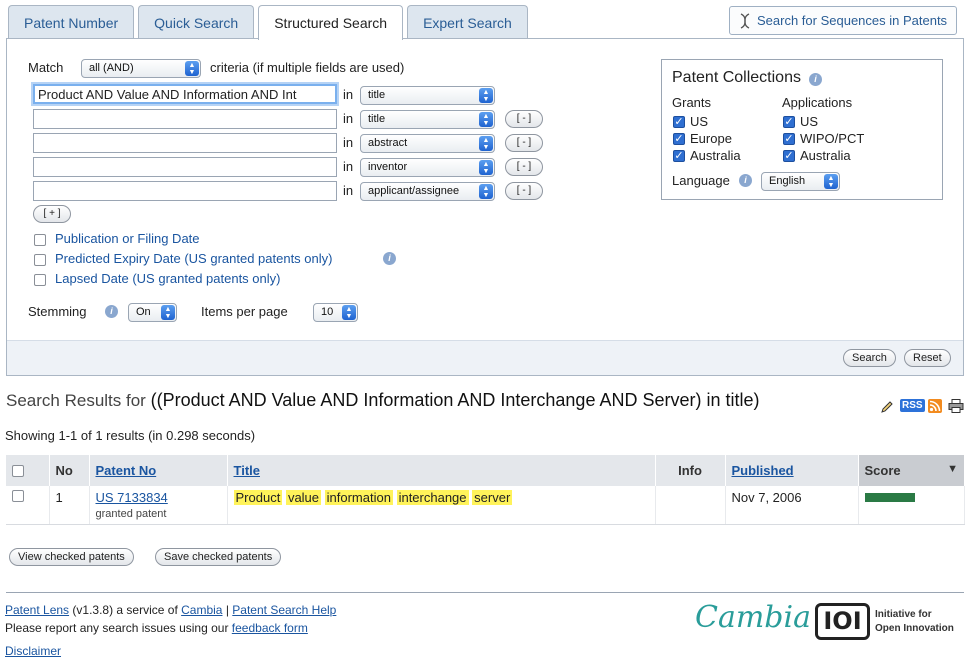 Image resolution: width=972 pixels, height=659 pixels. What do you see at coordinates (307, 67) in the screenshot?
I see `match-suffix: criteria (if multiple fields are used)` at bounding box center [307, 67].